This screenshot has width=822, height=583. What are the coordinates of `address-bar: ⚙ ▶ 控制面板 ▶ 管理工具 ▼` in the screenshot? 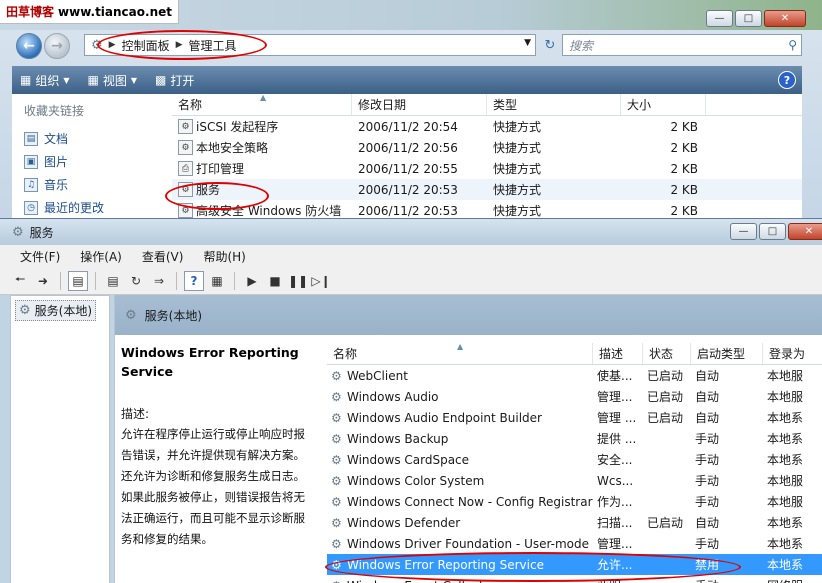 It's located at (310, 45).